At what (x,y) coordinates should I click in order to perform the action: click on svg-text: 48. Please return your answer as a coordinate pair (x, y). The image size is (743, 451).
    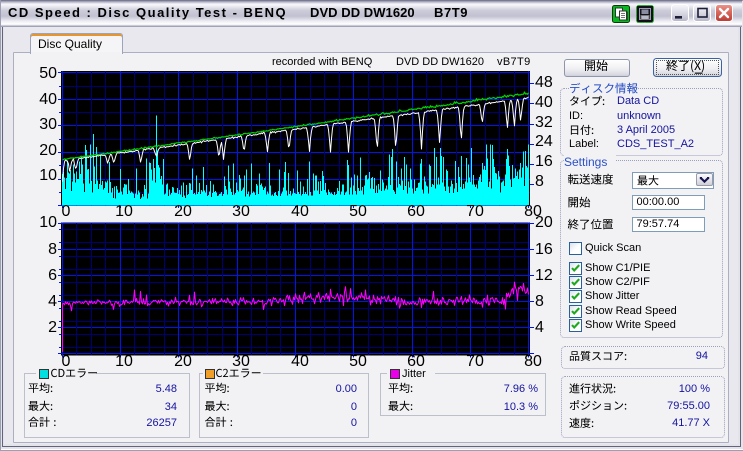
    Looking at the image, I should click on (544, 82).